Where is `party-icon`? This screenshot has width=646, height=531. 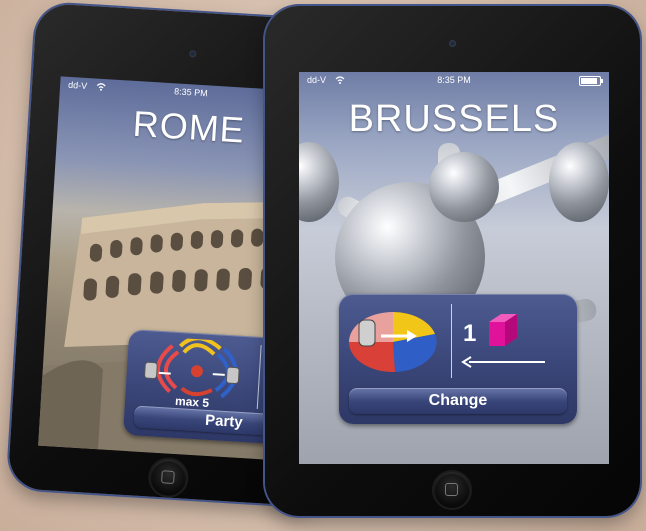 party-icon is located at coordinates (192, 367).